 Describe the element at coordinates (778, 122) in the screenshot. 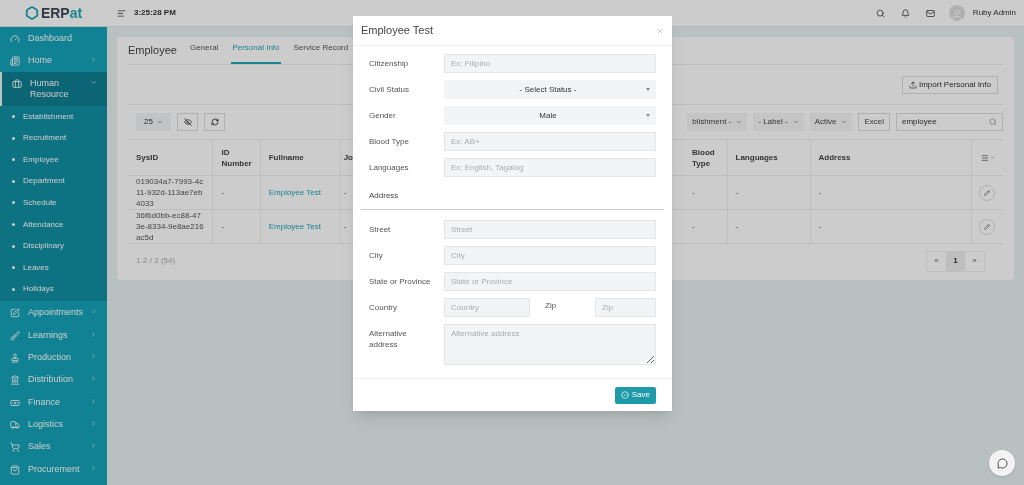

I see `filter-select: - Label -` at that location.